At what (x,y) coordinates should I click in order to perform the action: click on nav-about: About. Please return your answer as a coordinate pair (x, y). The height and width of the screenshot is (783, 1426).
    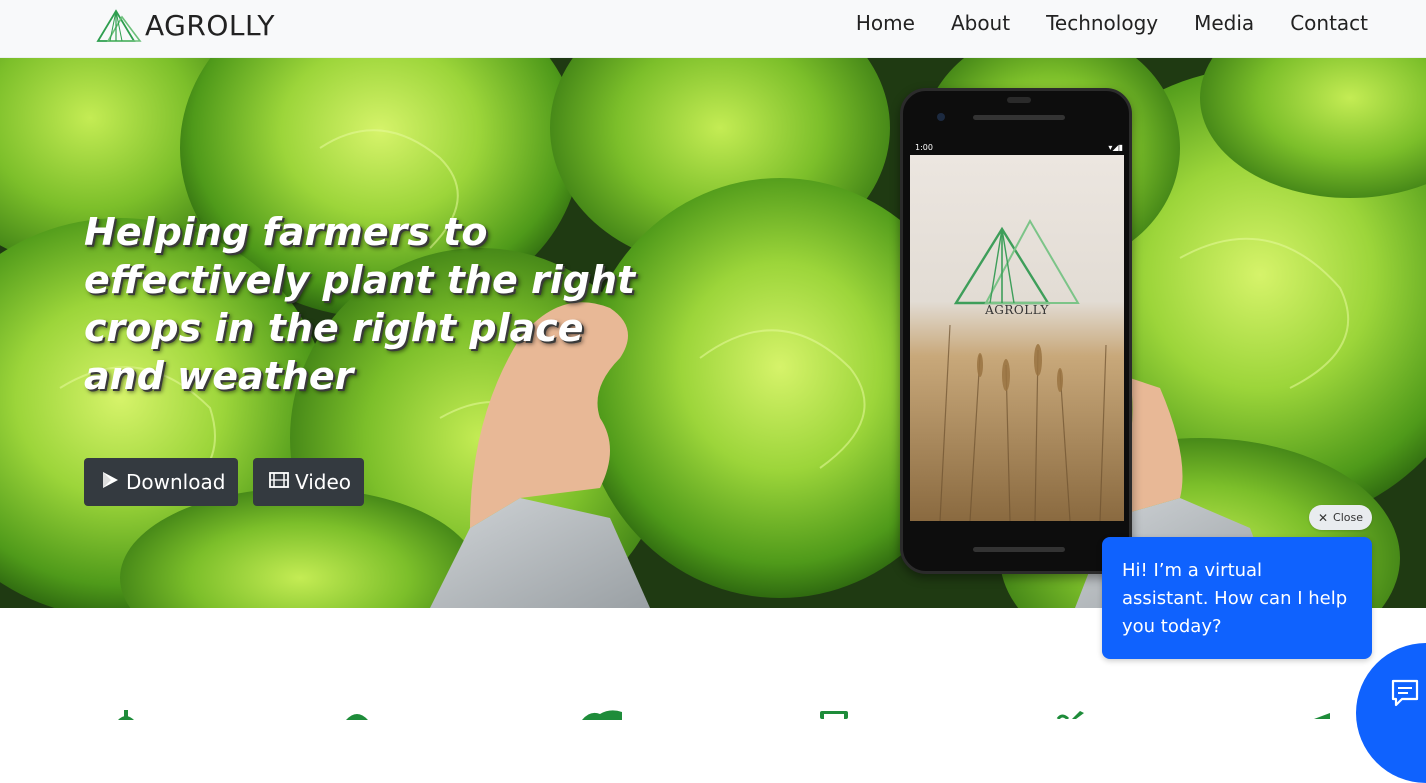
    Looking at the image, I should click on (980, 23).